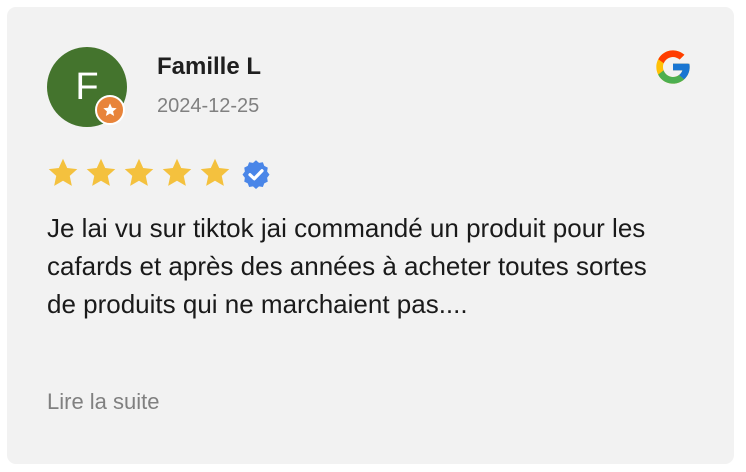  I want to click on star-rating, so click(139, 174).